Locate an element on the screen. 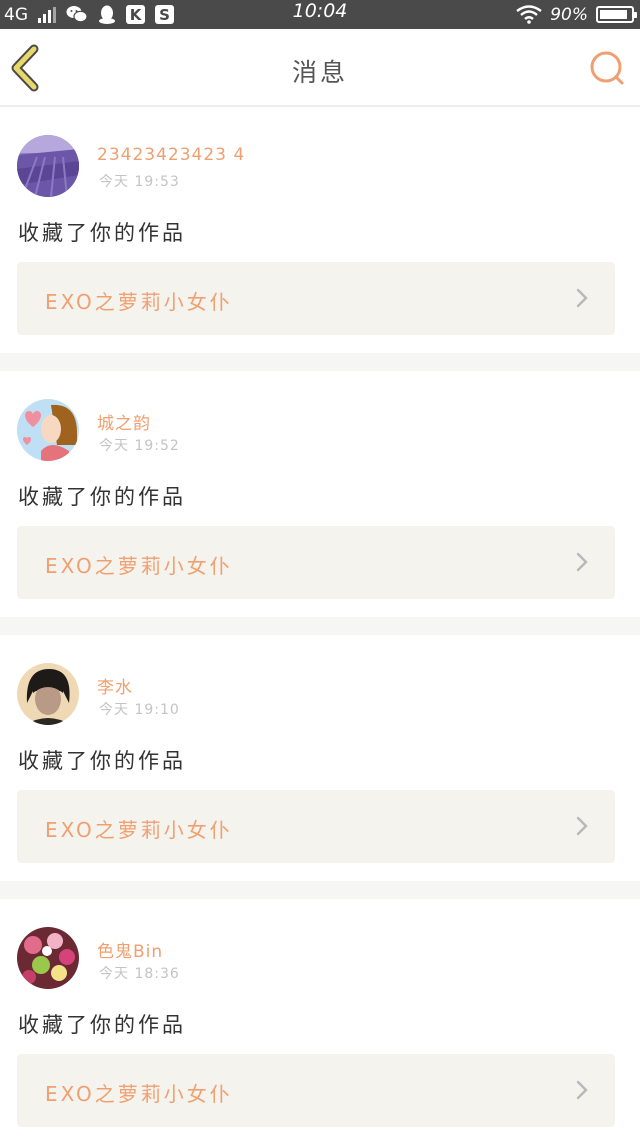 Image resolution: width=640 pixels, height=1145 pixels. timestamp: 今天 19:52 is located at coordinates (139, 446).